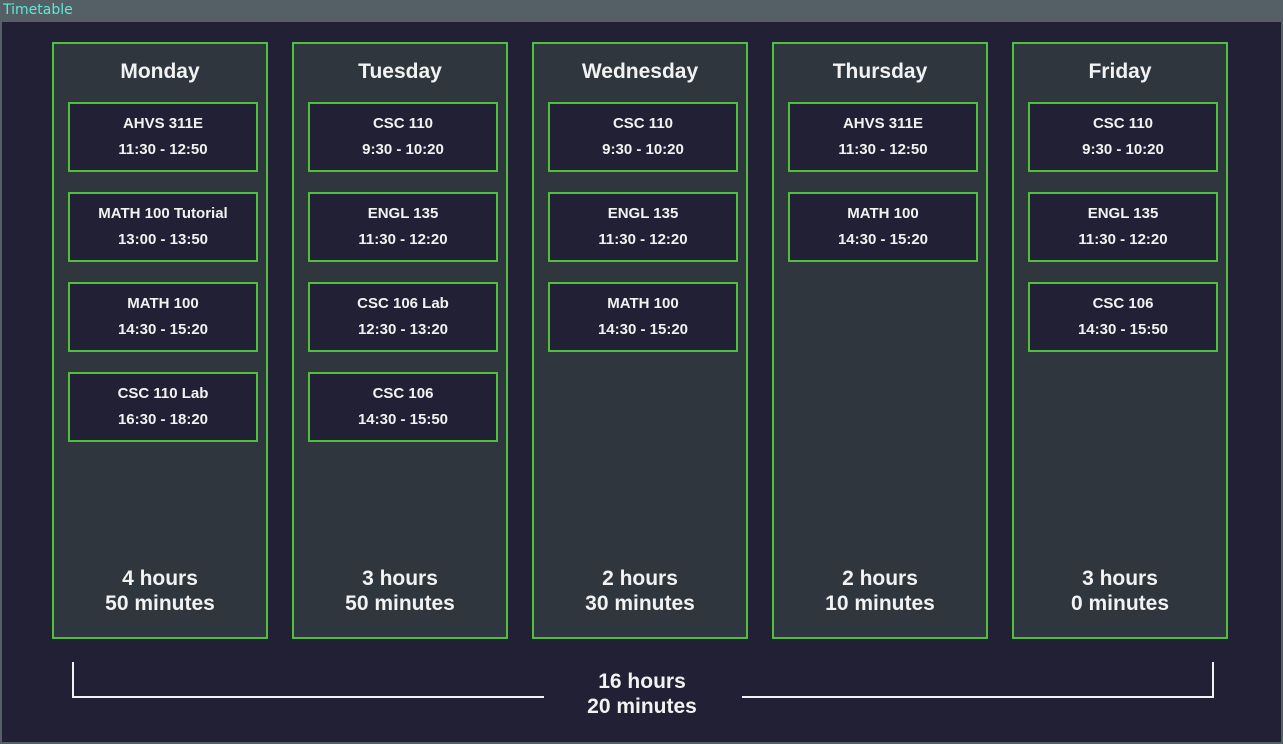  Describe the element at coordinates (403, 317) in the screenshot. I see `course-block: CSC 106 Lab 12:30 - 13:20` at that location.